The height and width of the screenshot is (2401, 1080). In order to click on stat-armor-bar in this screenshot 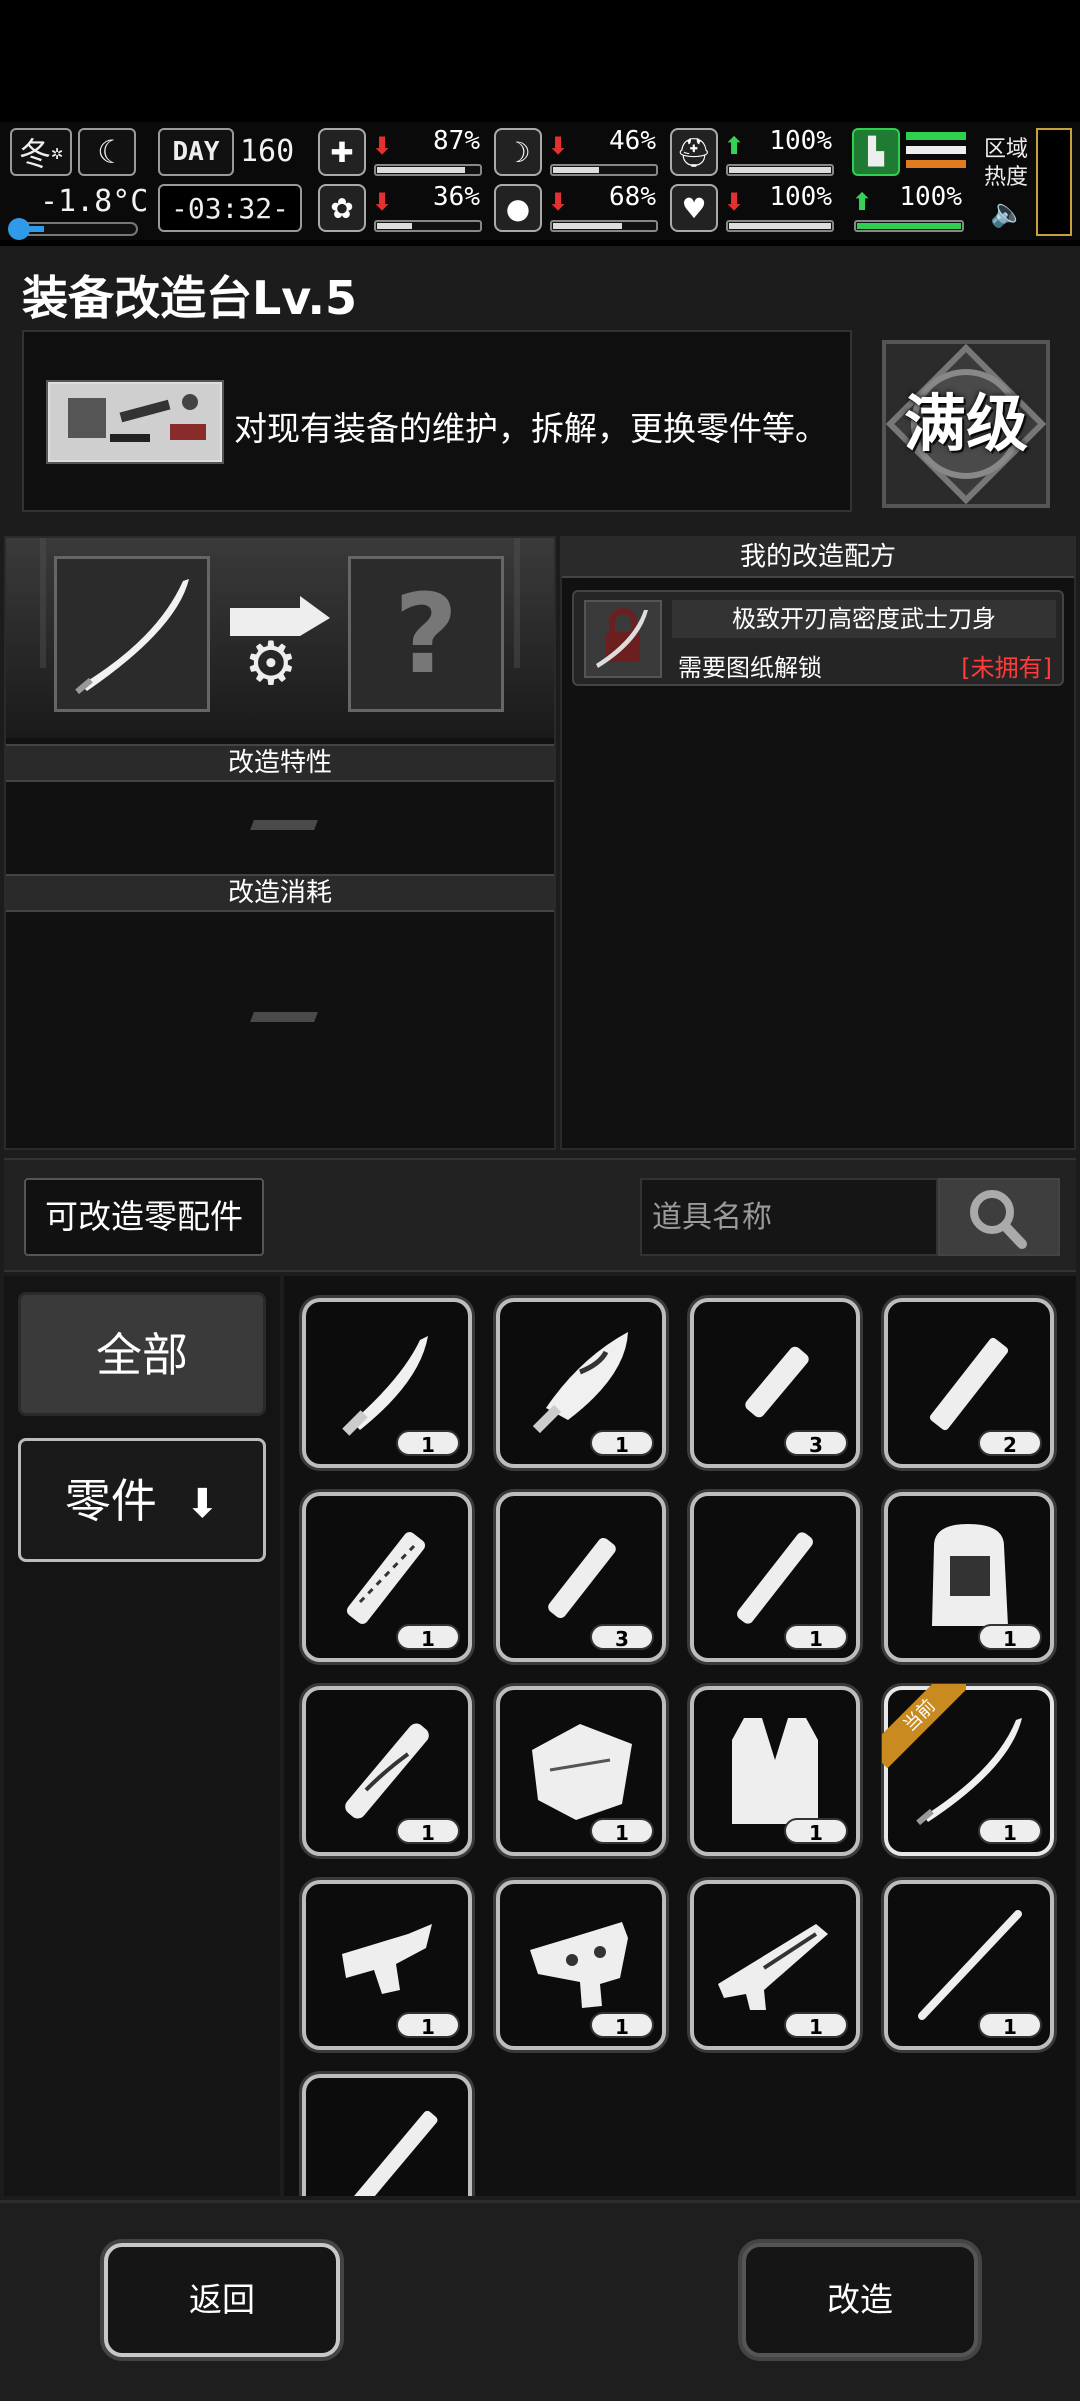, I will do `click(780, 170)`.